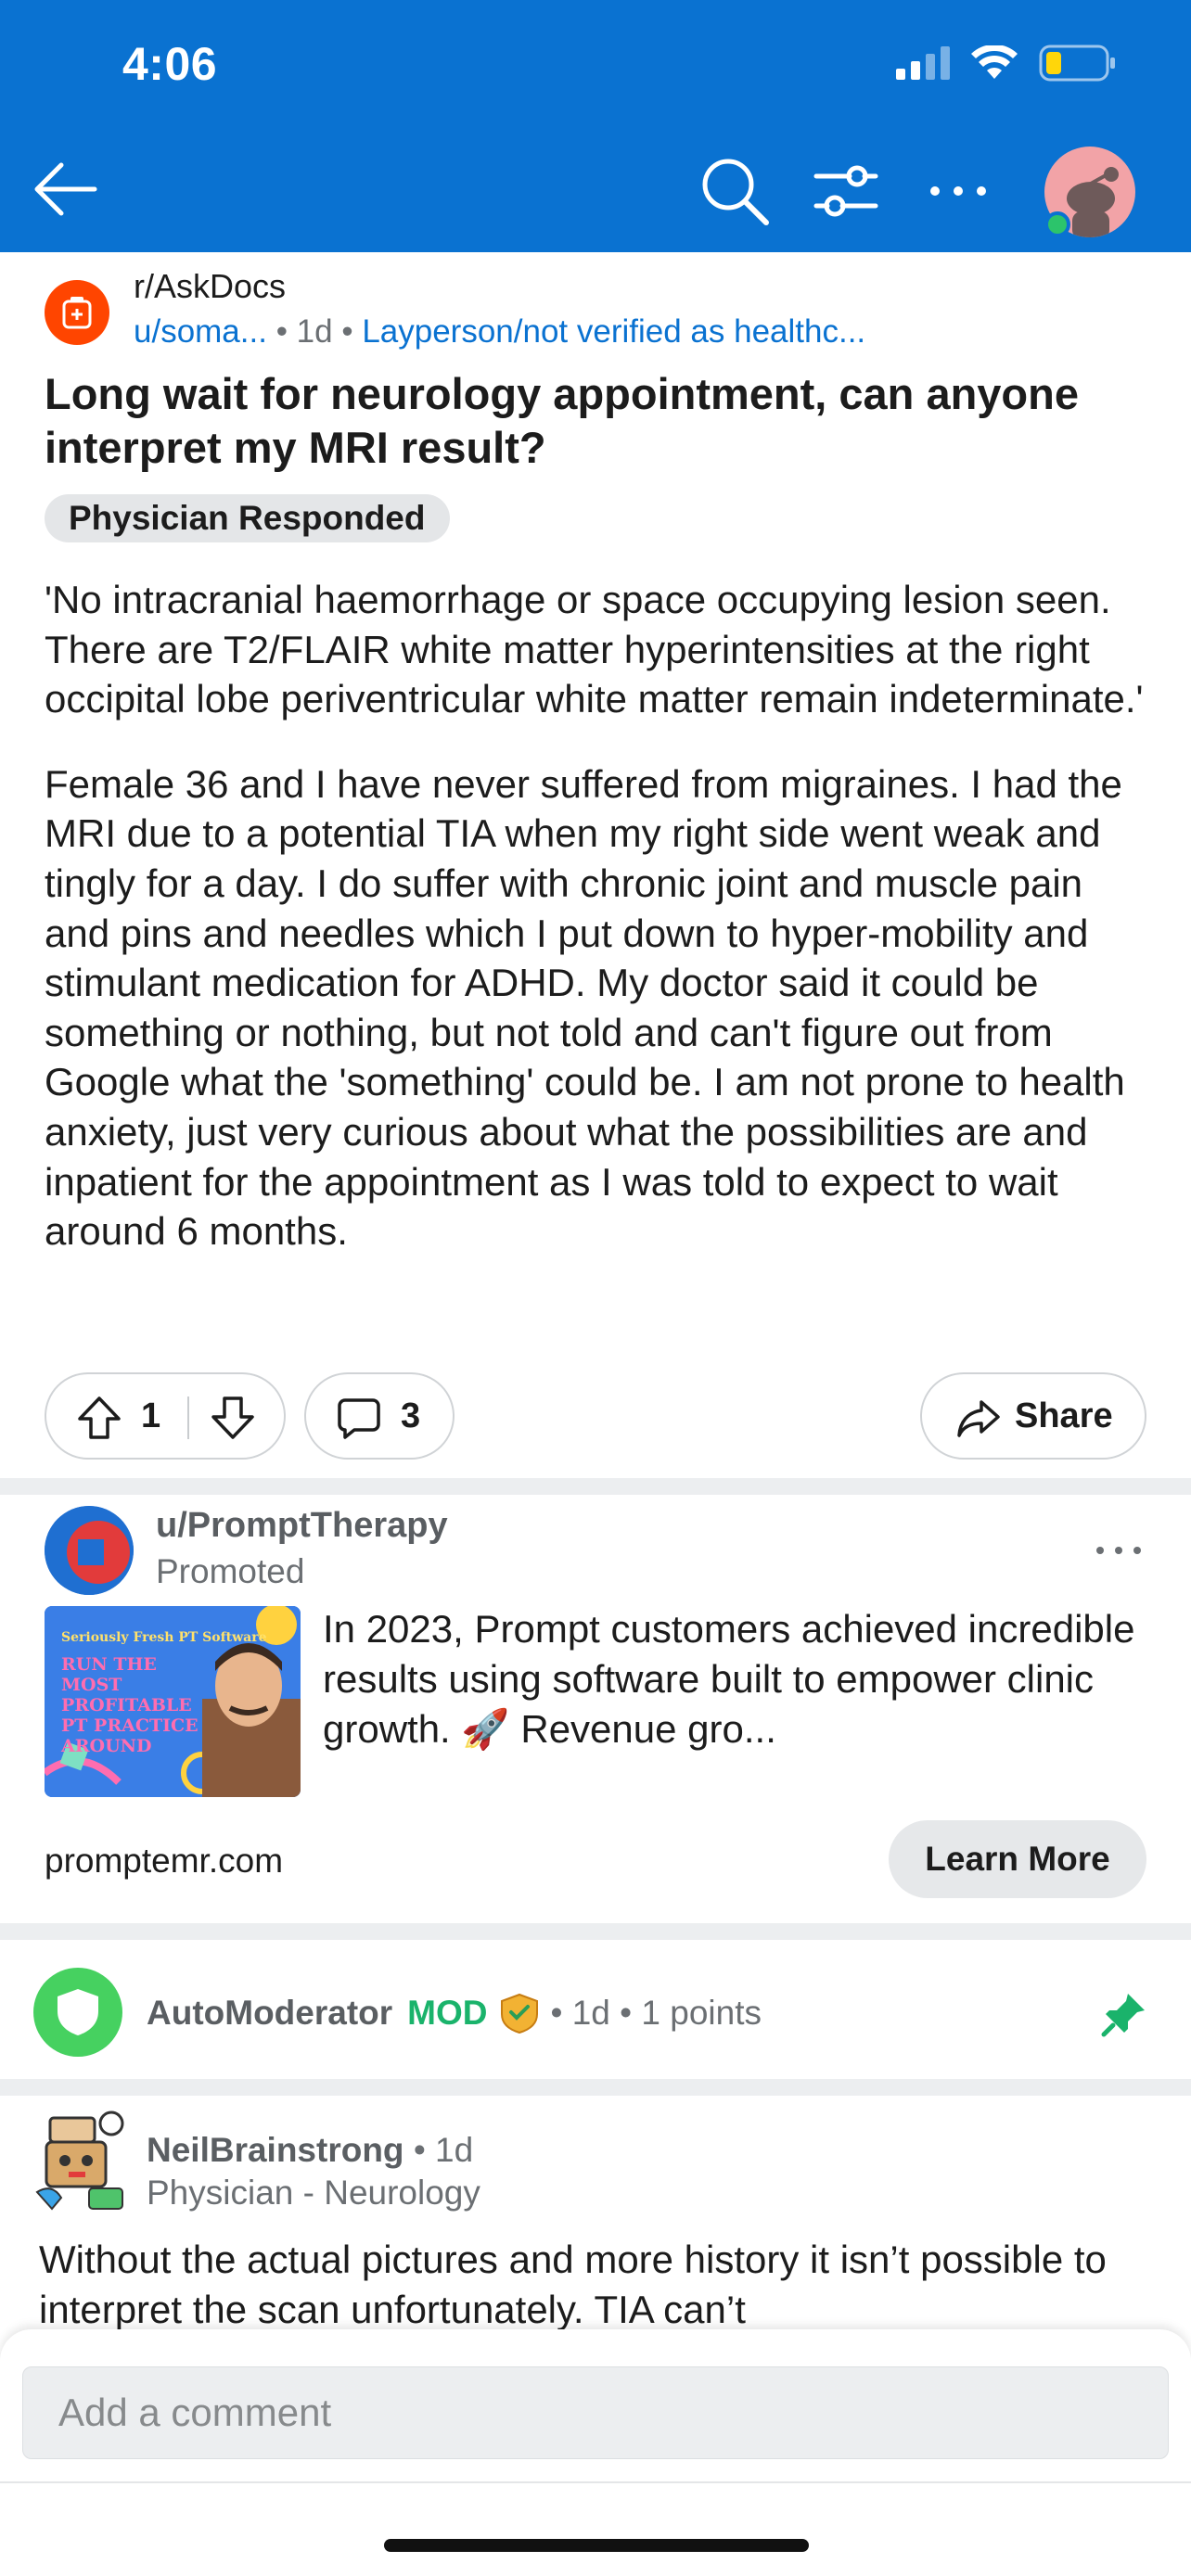 The width and height of the screenshot is (1191, 2576). I want to click on vote-divider, so click(188, 1418).